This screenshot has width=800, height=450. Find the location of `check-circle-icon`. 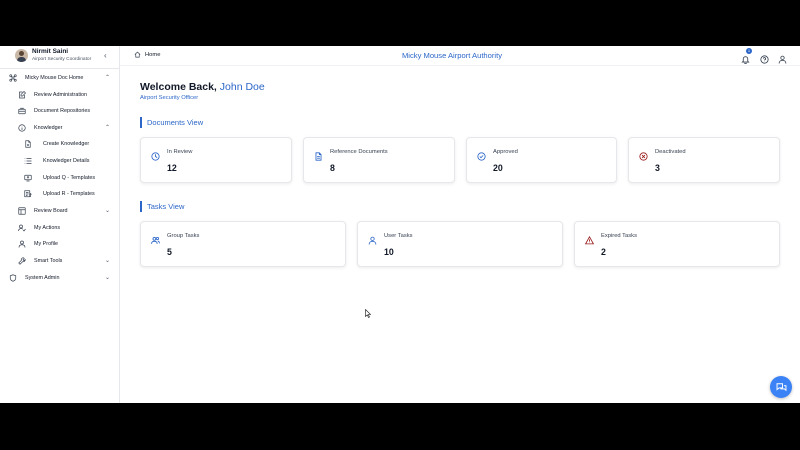

check-circle-icon is located at coordinates (481, 154).